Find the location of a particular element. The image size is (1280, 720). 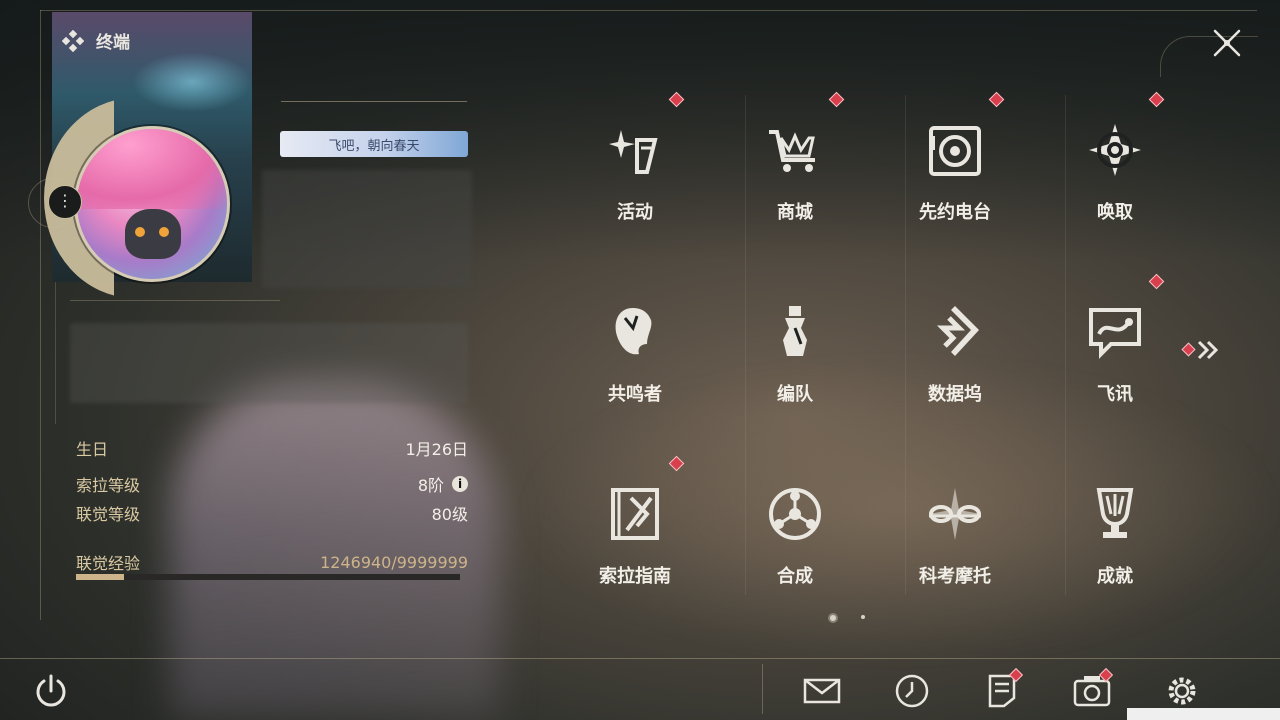

title-divider is located at coordinates (374, 101).